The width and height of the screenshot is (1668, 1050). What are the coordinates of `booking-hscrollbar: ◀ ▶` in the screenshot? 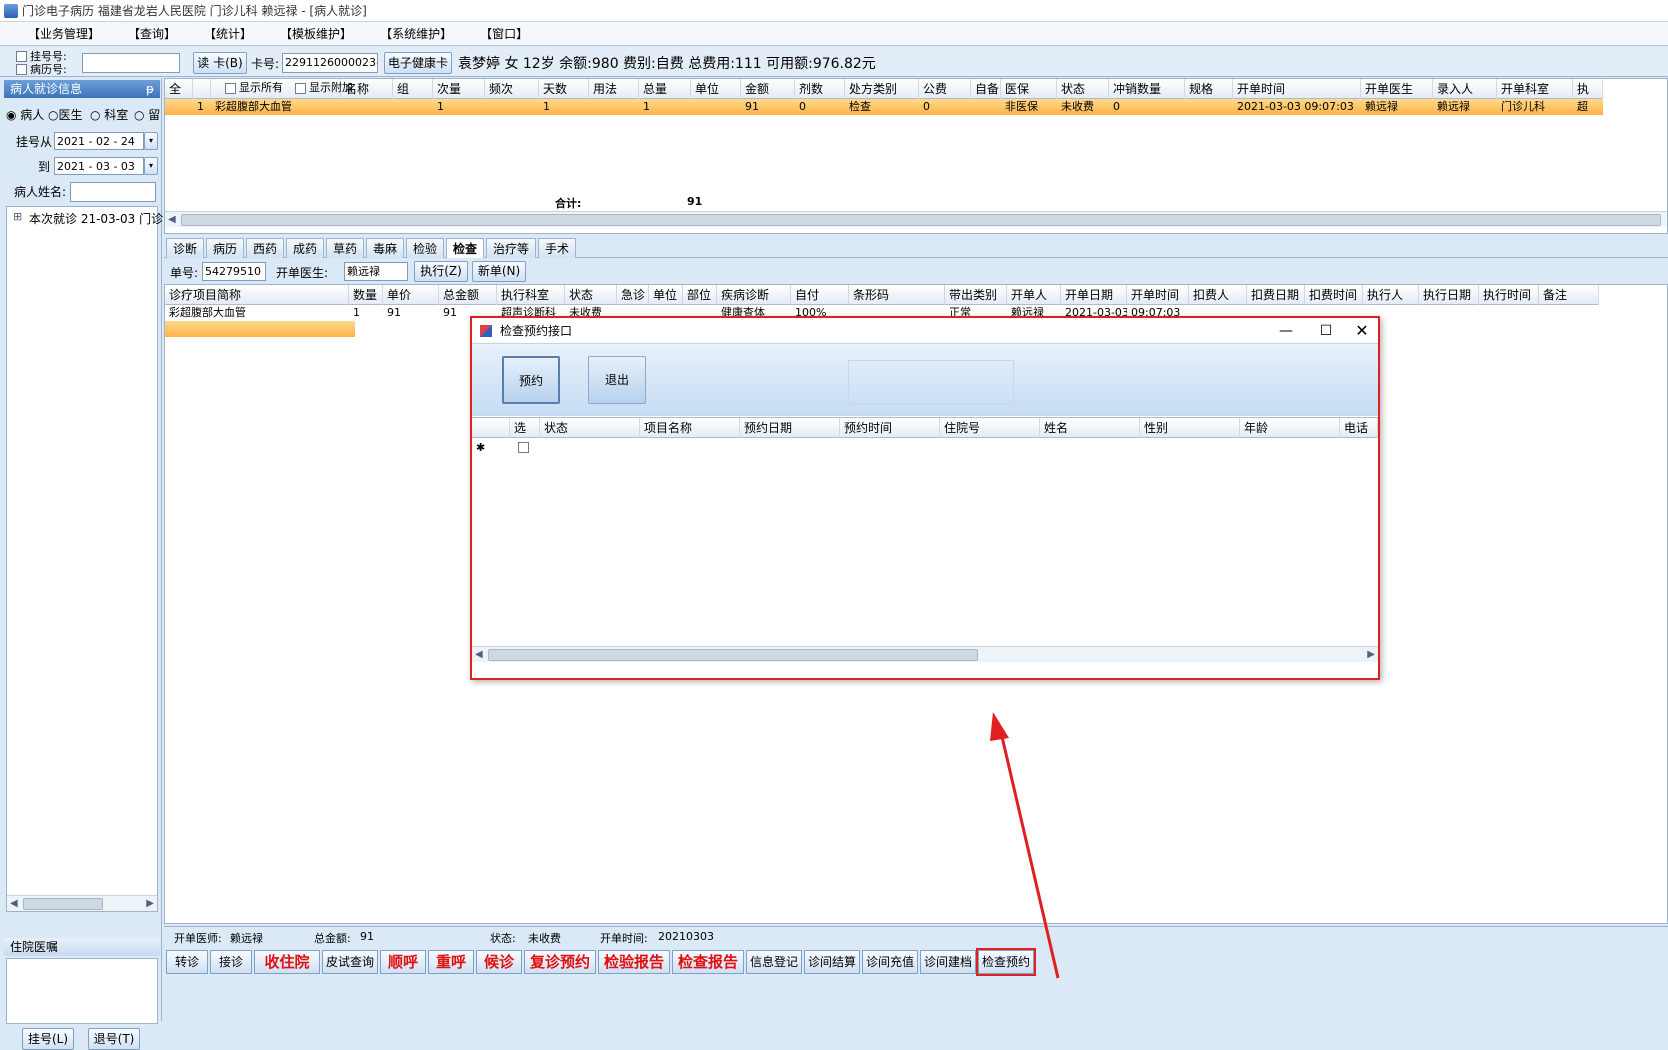 It's located at (925, 654).